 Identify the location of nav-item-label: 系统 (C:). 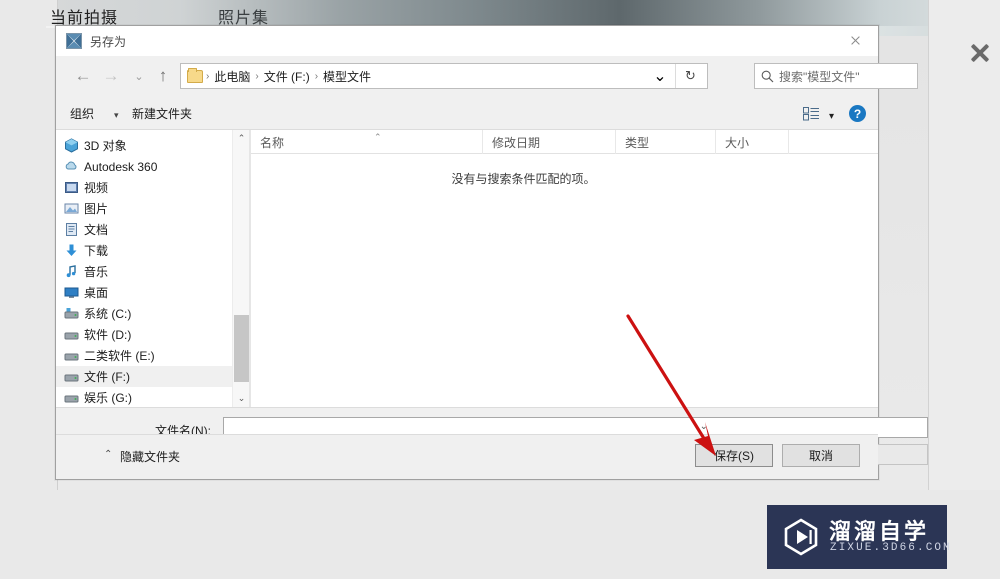
(108, 314).